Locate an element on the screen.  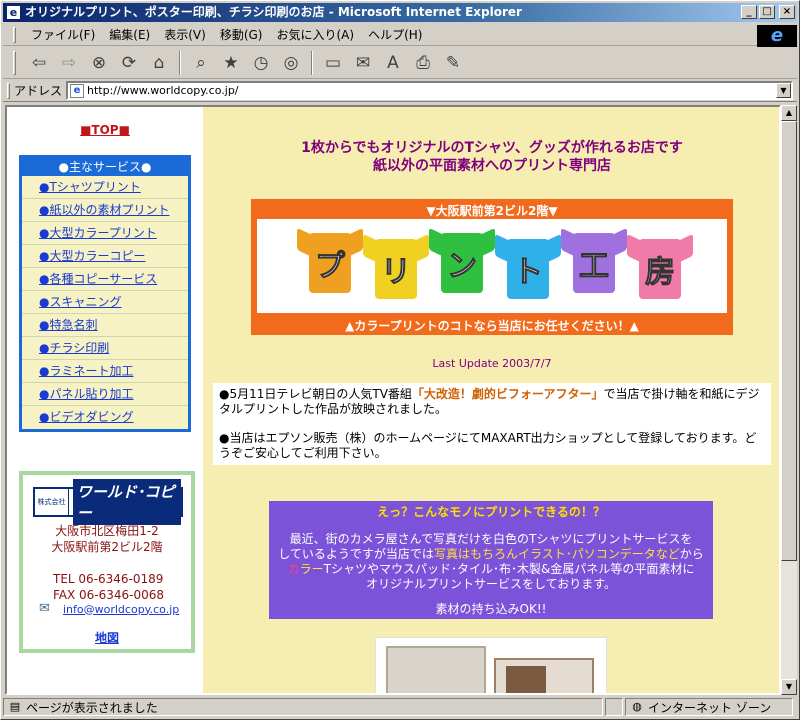
toolbar-separator is located at coordinates (180, 62).